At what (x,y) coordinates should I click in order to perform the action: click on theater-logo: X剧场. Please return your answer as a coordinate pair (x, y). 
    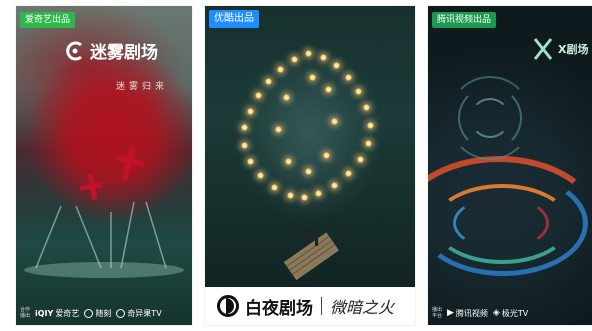
    Looking at the image, I should click on (560, 49).